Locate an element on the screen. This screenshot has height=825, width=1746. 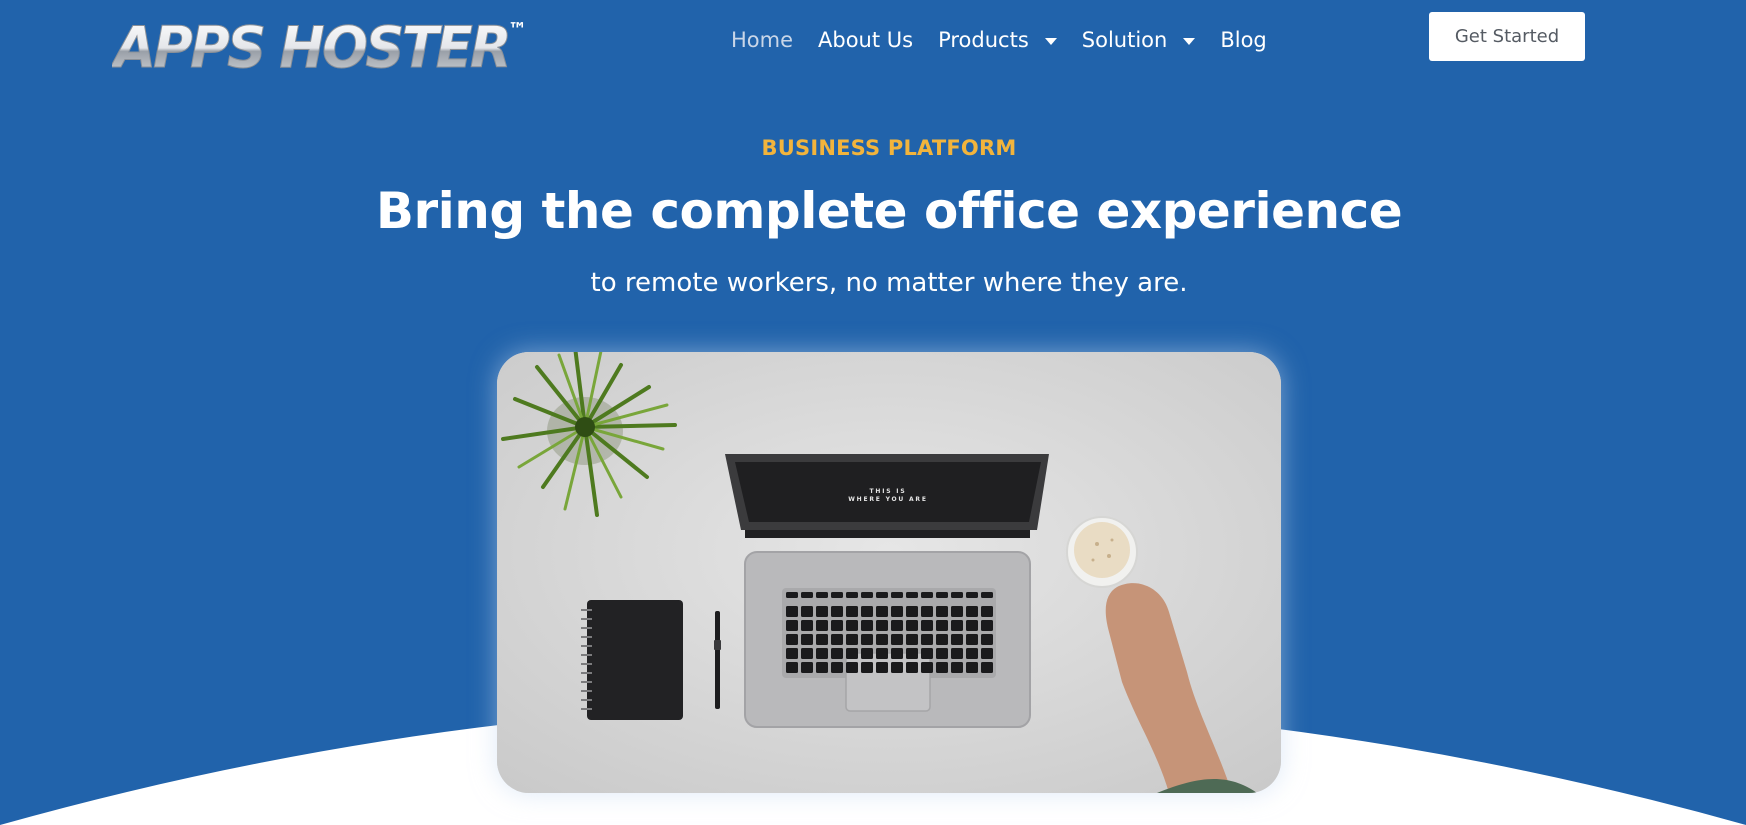
logo-wordmark: APPS HOSTER is located at coordinates (310, 44).